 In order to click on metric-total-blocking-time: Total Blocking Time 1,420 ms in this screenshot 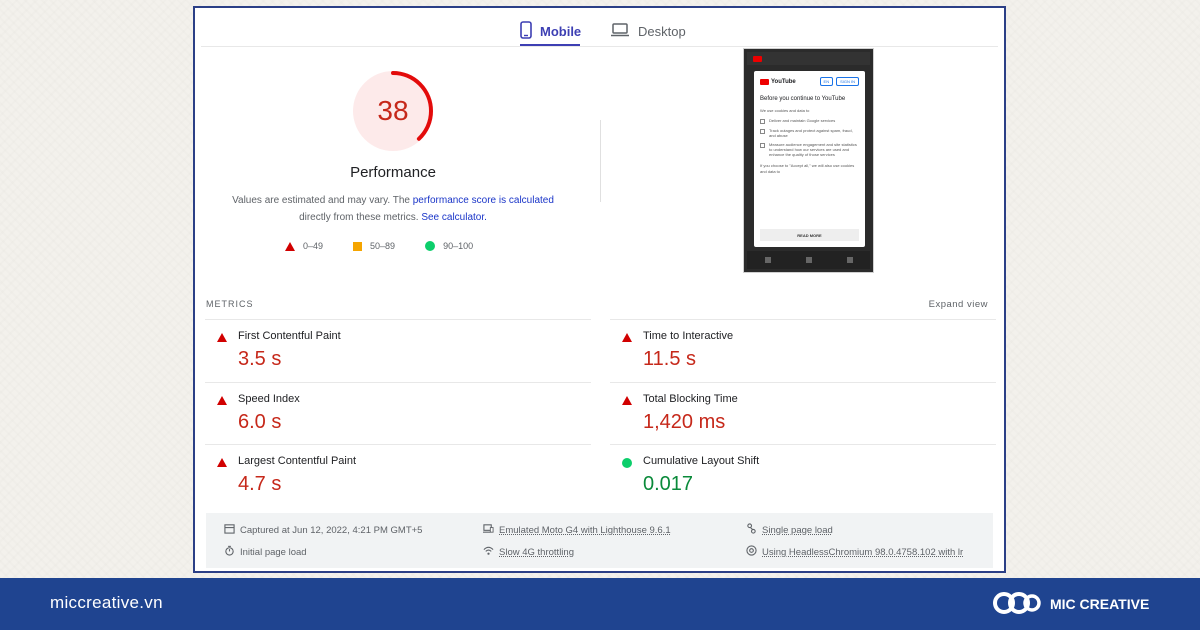, I will do `click(803, 413)`.